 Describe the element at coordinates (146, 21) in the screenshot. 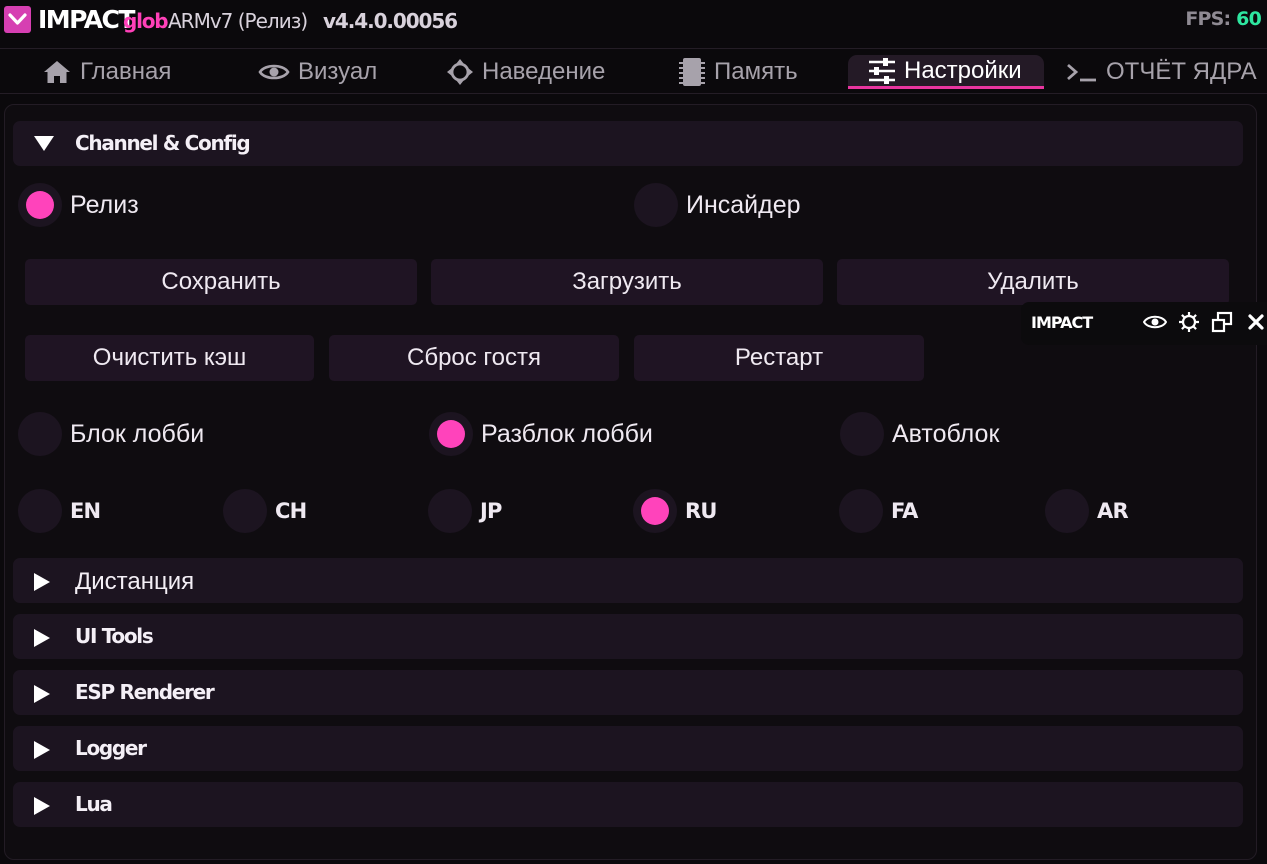

I see `app-edition: glob` at that location.